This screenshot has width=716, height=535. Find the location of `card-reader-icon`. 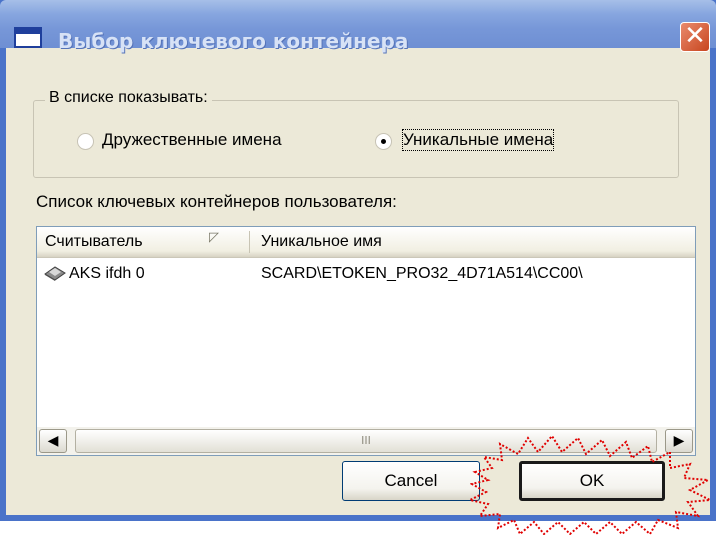

card-reader-icon is located at coordinates (55, 273).